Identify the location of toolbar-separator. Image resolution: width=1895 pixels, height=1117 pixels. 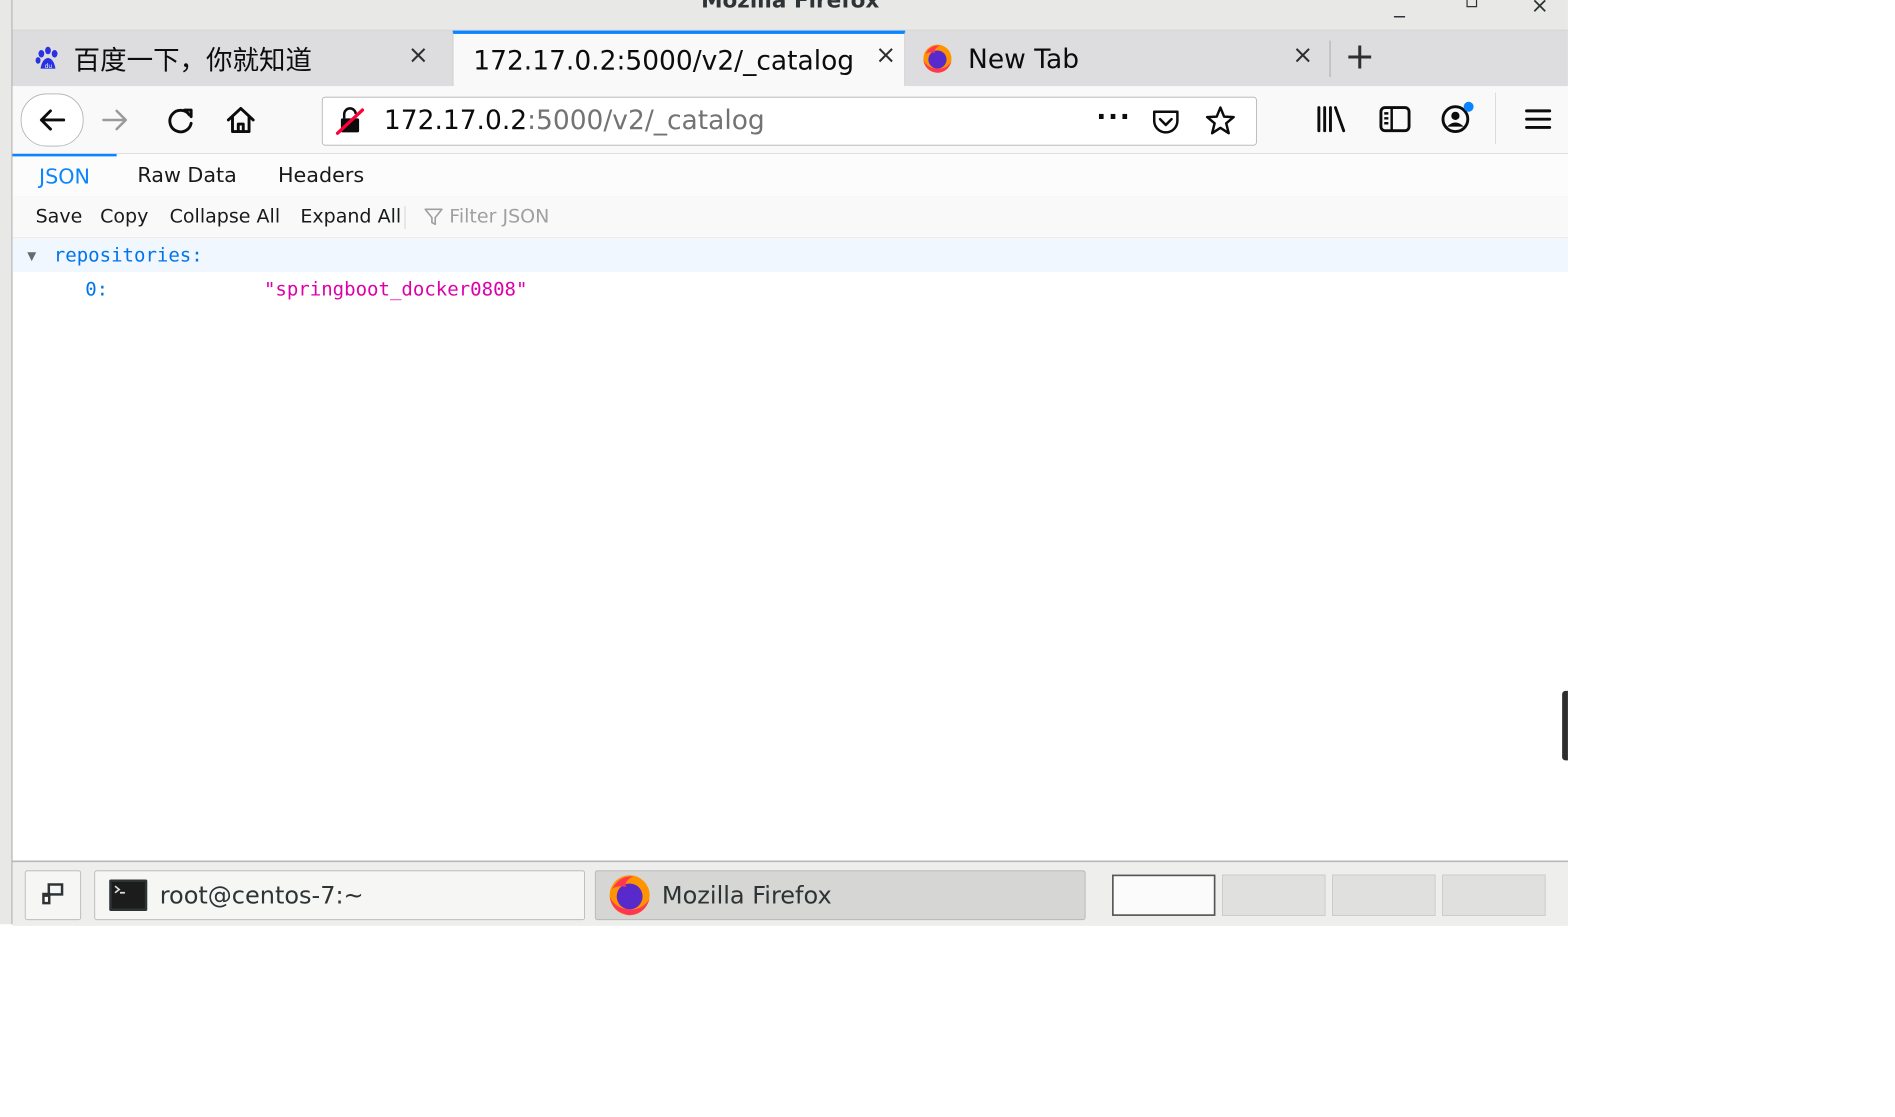
(1495, 118).